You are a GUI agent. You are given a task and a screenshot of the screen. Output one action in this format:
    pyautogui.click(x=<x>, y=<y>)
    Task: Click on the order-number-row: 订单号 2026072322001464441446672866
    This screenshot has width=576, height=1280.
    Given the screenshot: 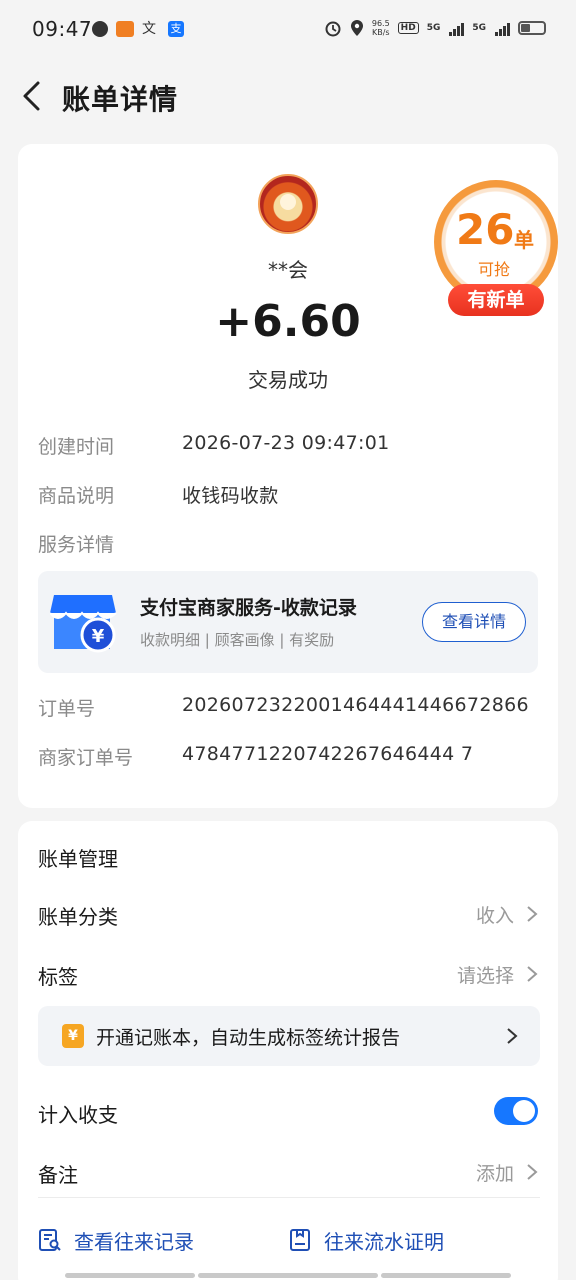 What is the action you would take?
    pyautogui.click(x=288, y=709)
    